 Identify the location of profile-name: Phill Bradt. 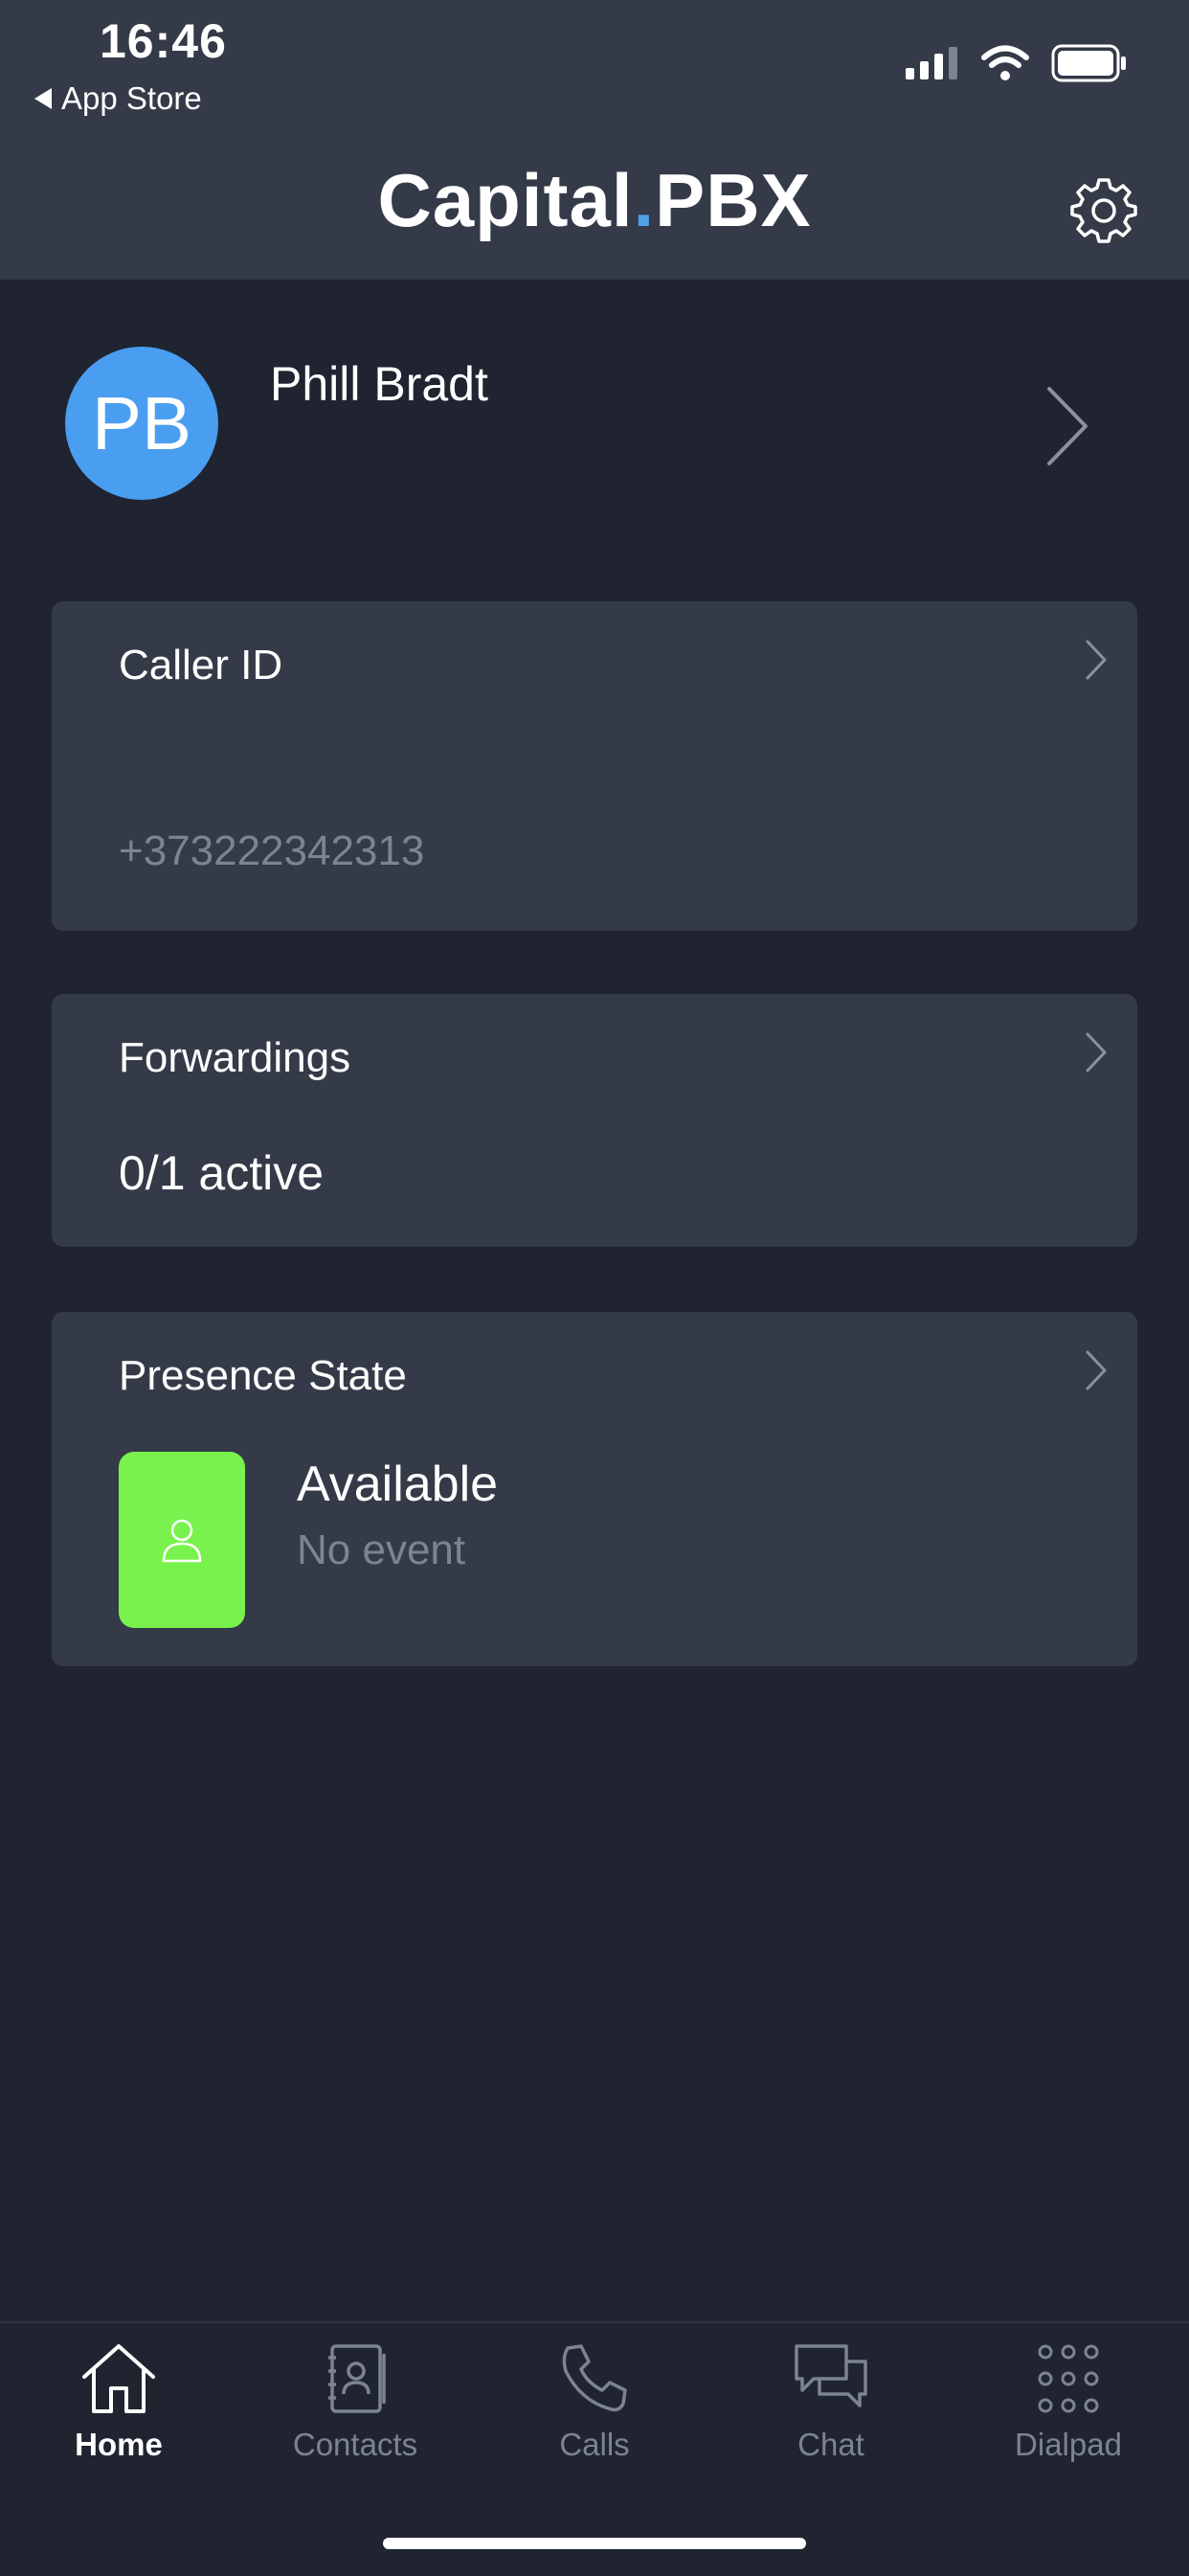
(379, 384).